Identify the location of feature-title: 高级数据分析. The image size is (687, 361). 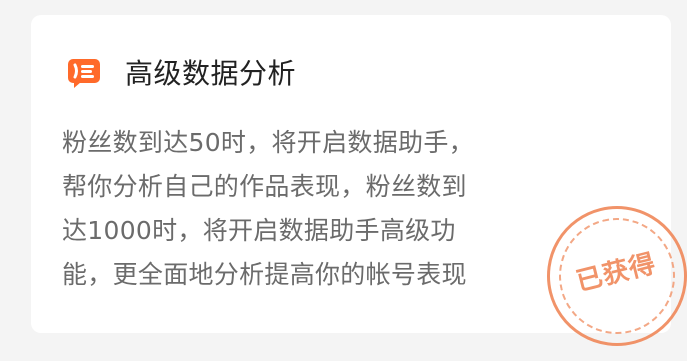
(211, 73).